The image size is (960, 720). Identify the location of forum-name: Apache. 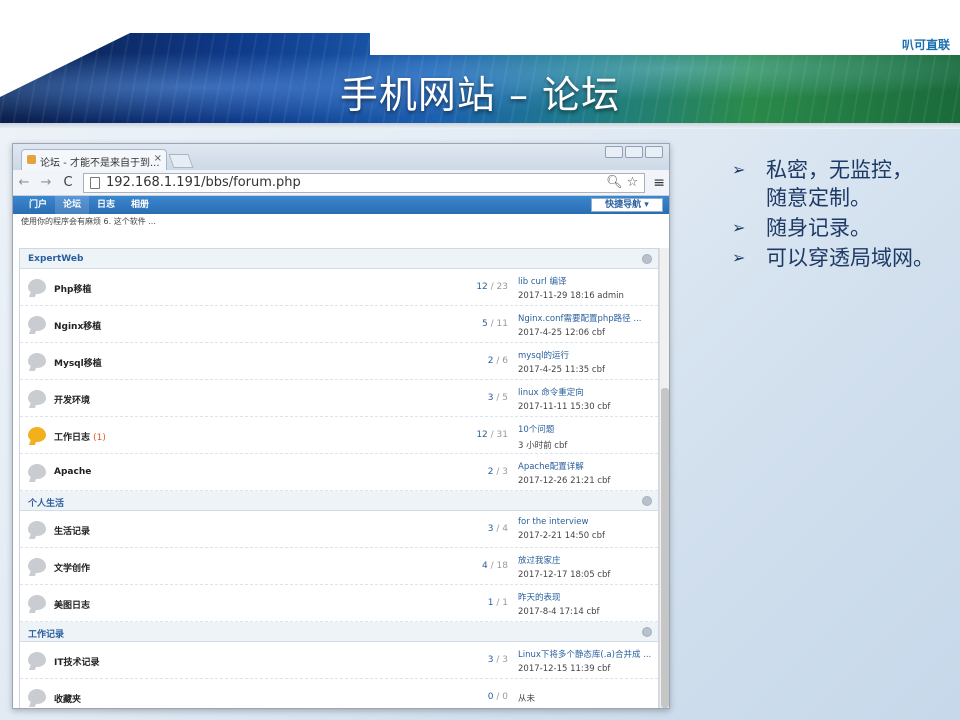
(72, 472).